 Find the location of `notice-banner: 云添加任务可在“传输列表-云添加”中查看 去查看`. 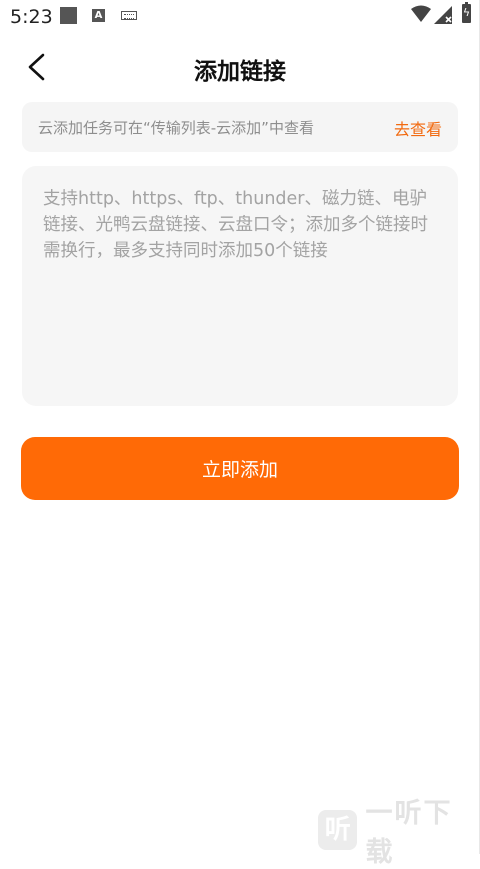

notice-banner: 云添加任务可在“传输列表-云添加”中查看 去查看 is located at coordinates (240, 127).